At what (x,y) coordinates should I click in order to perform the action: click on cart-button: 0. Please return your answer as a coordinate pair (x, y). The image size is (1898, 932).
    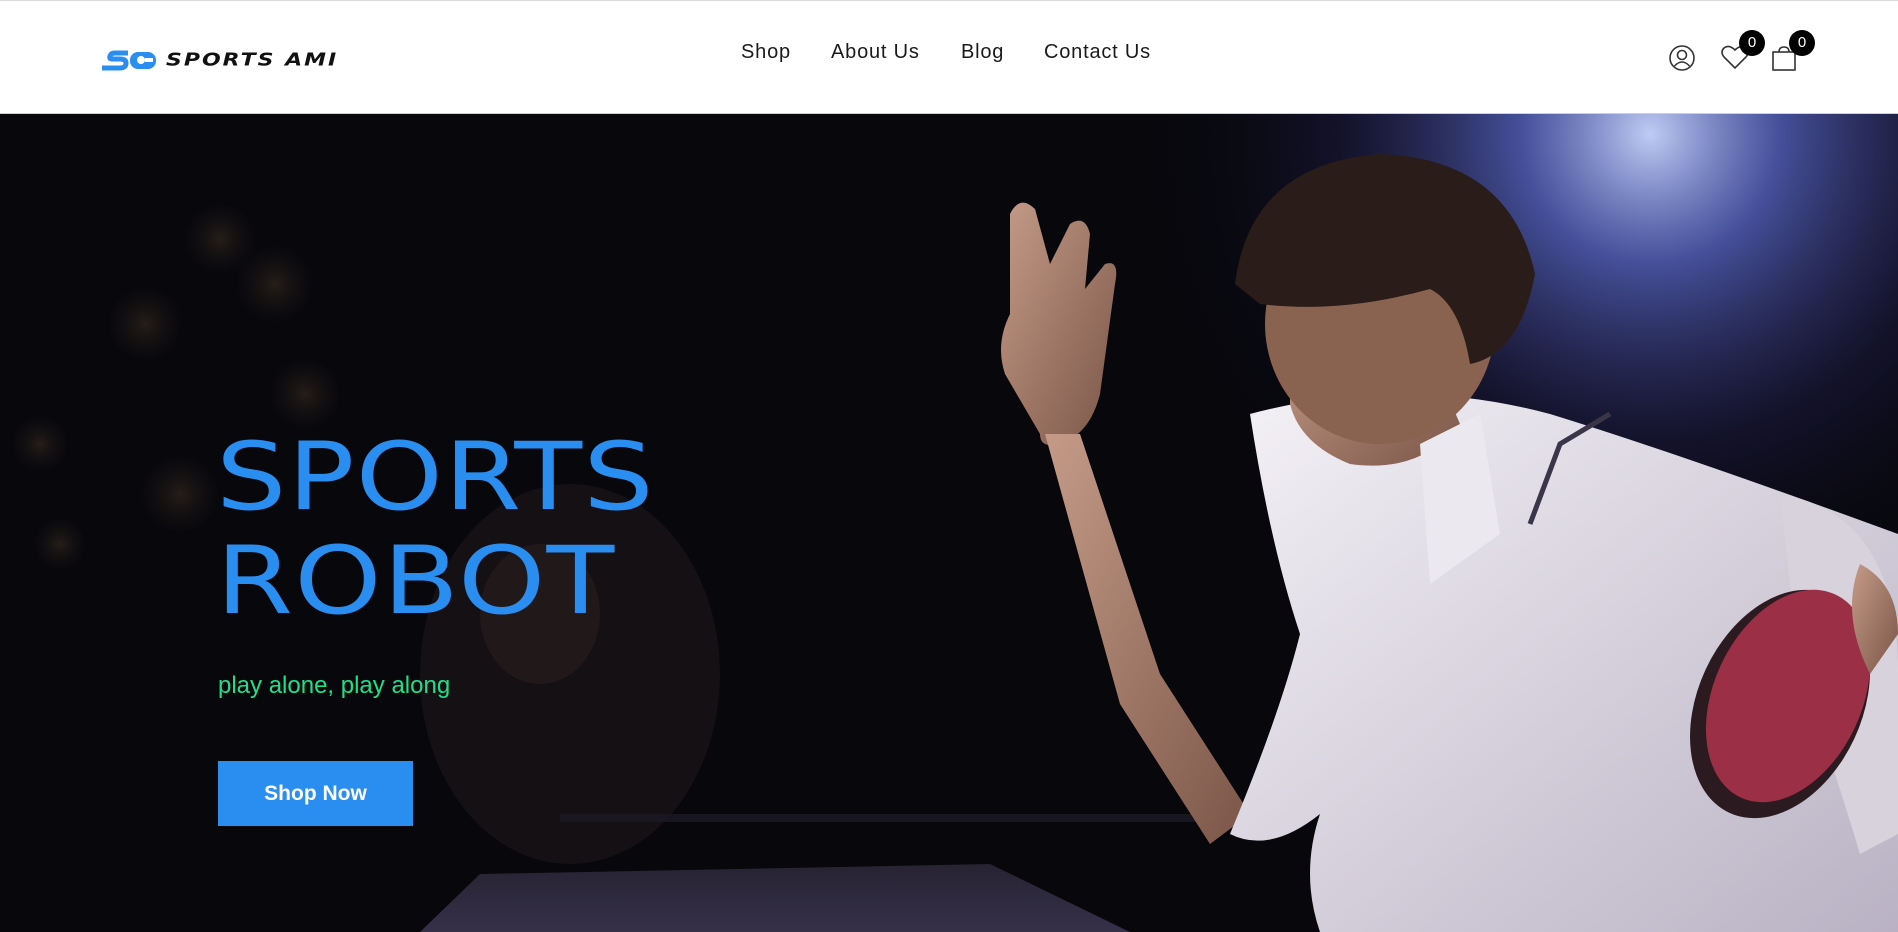
    Looking at the image, I should click on (1793, 52).